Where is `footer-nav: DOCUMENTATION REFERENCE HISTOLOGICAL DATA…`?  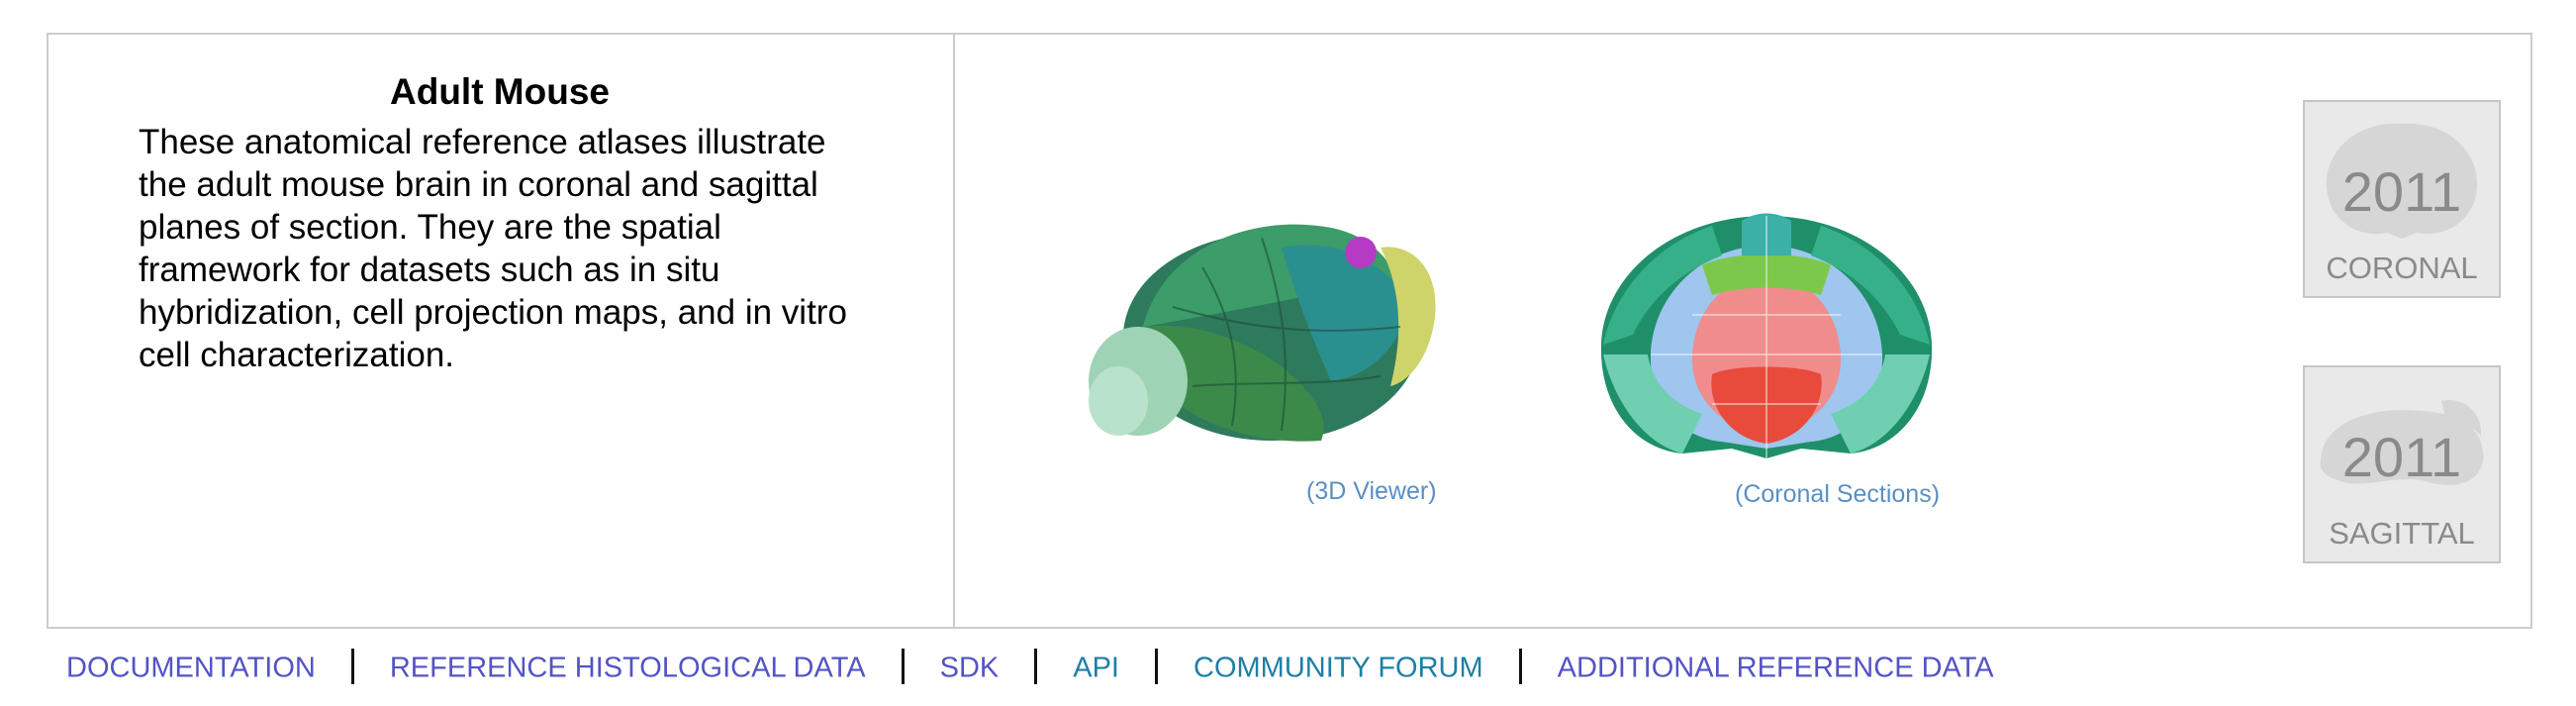 footer-nav: DOCUMENTATION REFERENCE HISTOLOGICAL DATA… is located at coordinates (1030, 668).